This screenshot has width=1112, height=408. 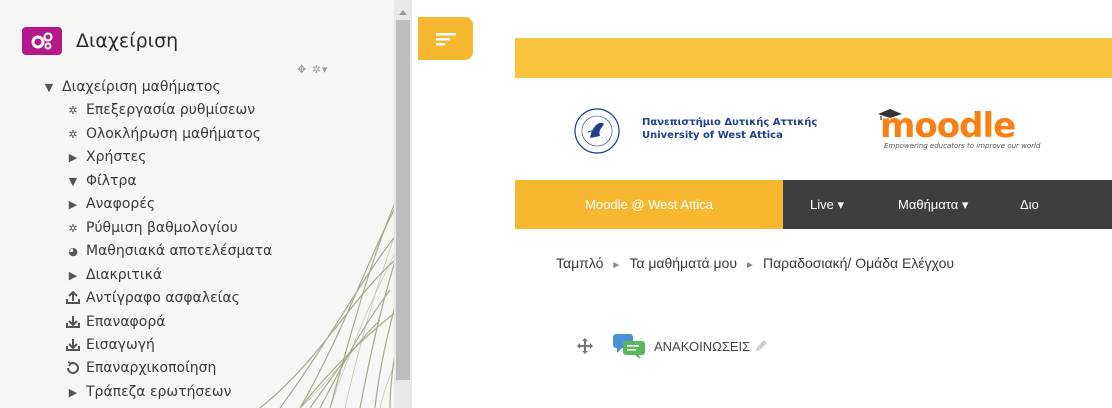 I want to click on tree-item-reset: Επαναρχικοποίηση, so click(x=140, y=368).